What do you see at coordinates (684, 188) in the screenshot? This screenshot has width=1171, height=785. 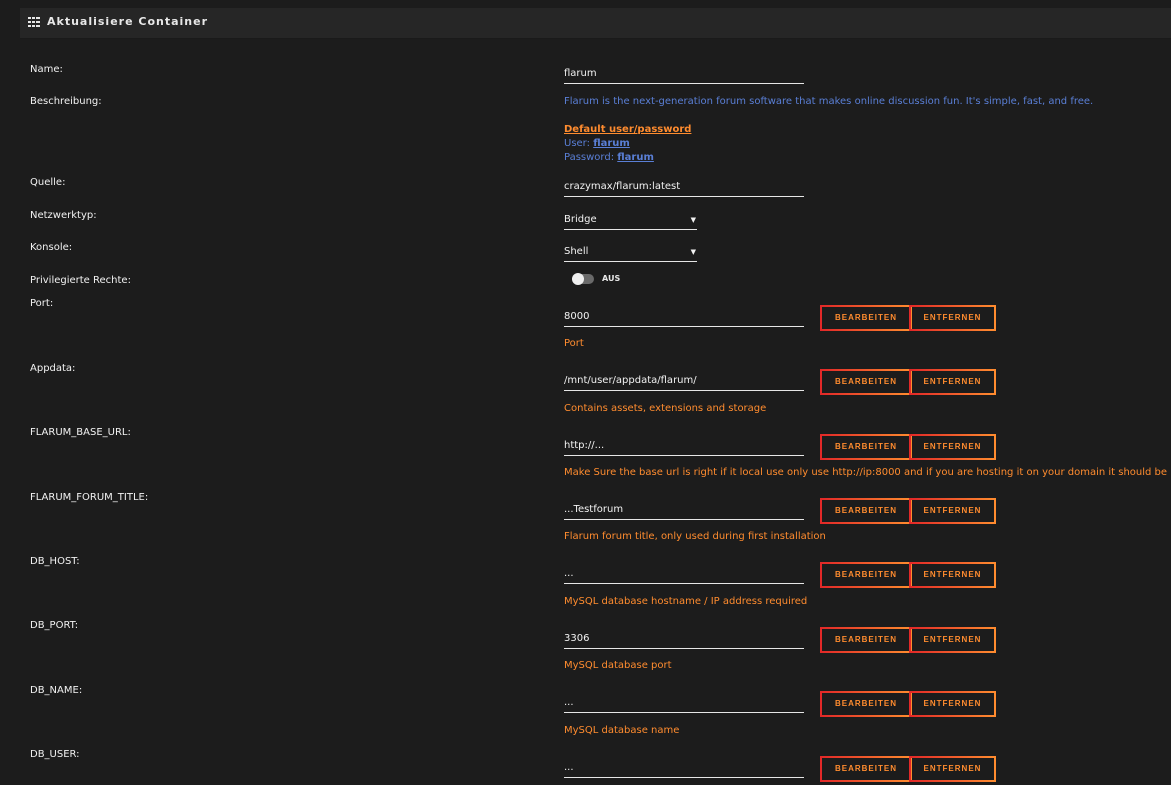 I see `source-input: crazymax/flarum:latest` at bounding box center [684, 188].